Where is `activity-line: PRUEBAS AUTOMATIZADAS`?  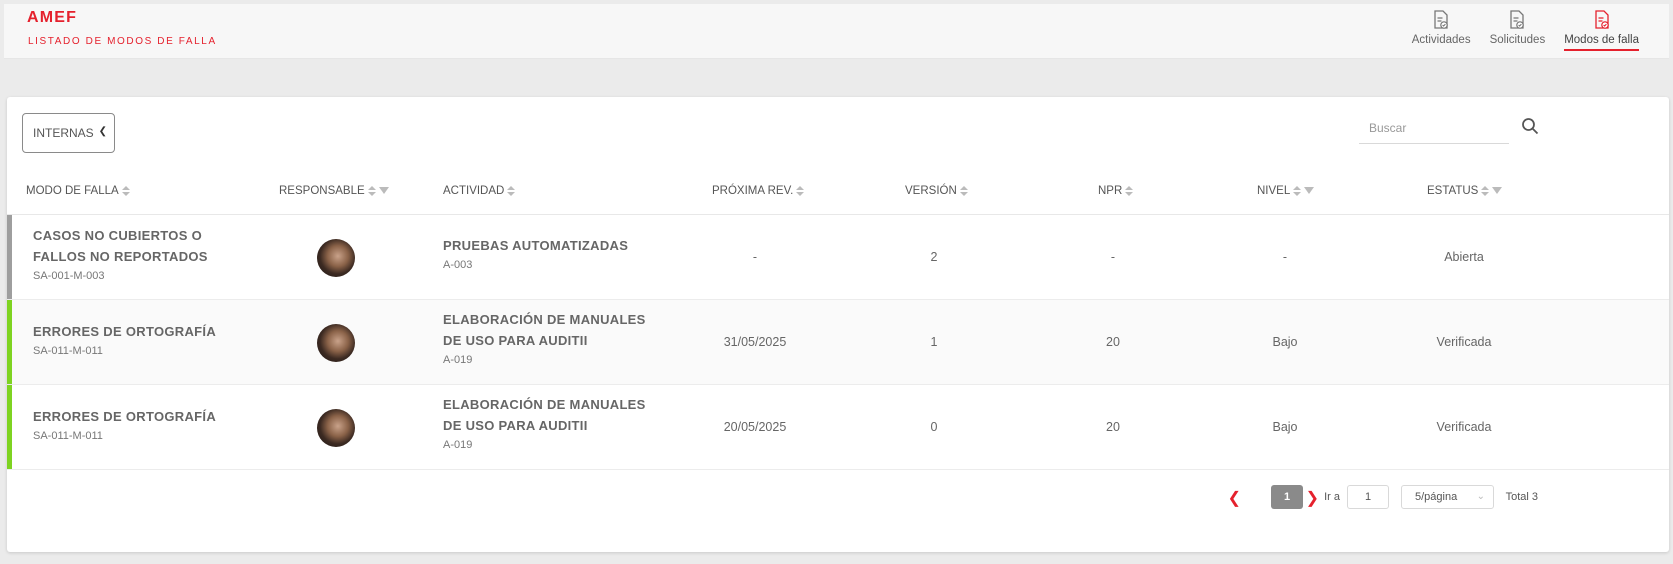
activity-line: PRUEBAS AUTOMATIZADAS is located at coordinates (536, 245).